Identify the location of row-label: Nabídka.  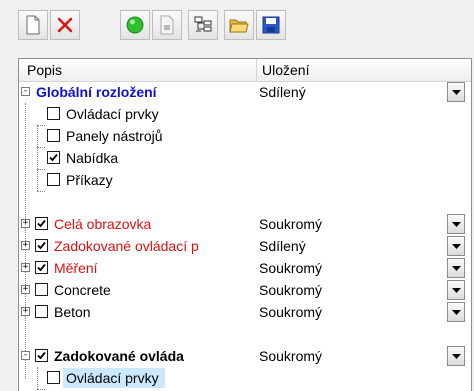
(92, 158).